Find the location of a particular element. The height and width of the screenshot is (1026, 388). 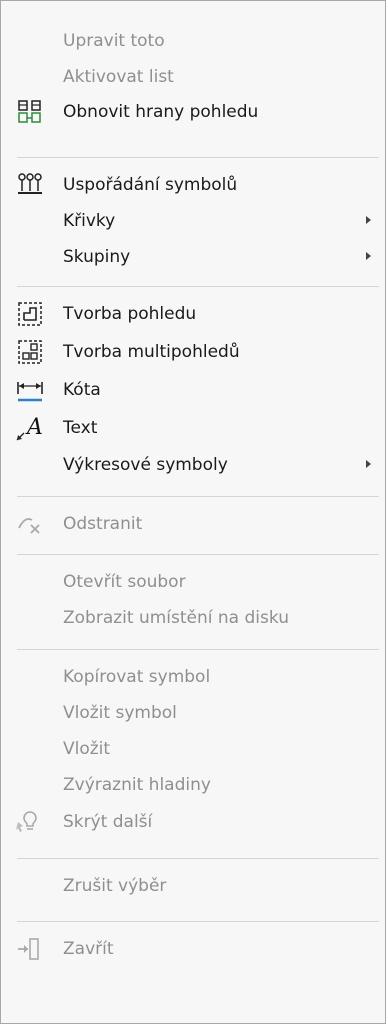

remove-icon is located at coordinates (30, 524).